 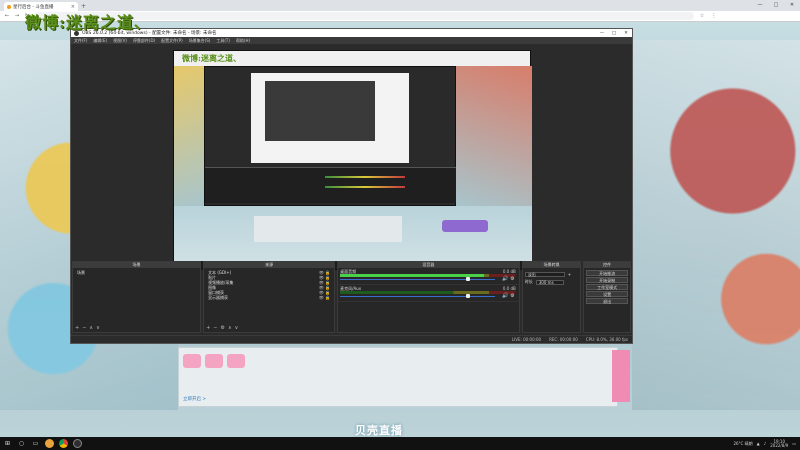 What do you see at coordinates (465, 226) in the screenshot?
I see `preview-banner` at bounding box center [465, 226].